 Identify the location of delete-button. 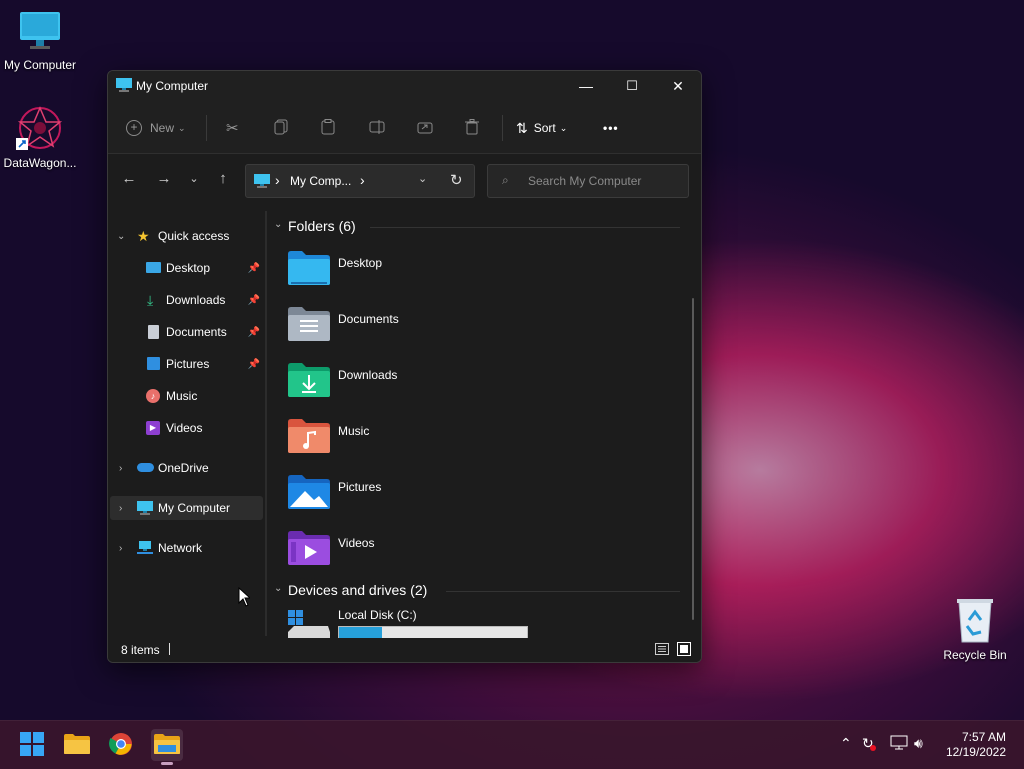
(472, 128).